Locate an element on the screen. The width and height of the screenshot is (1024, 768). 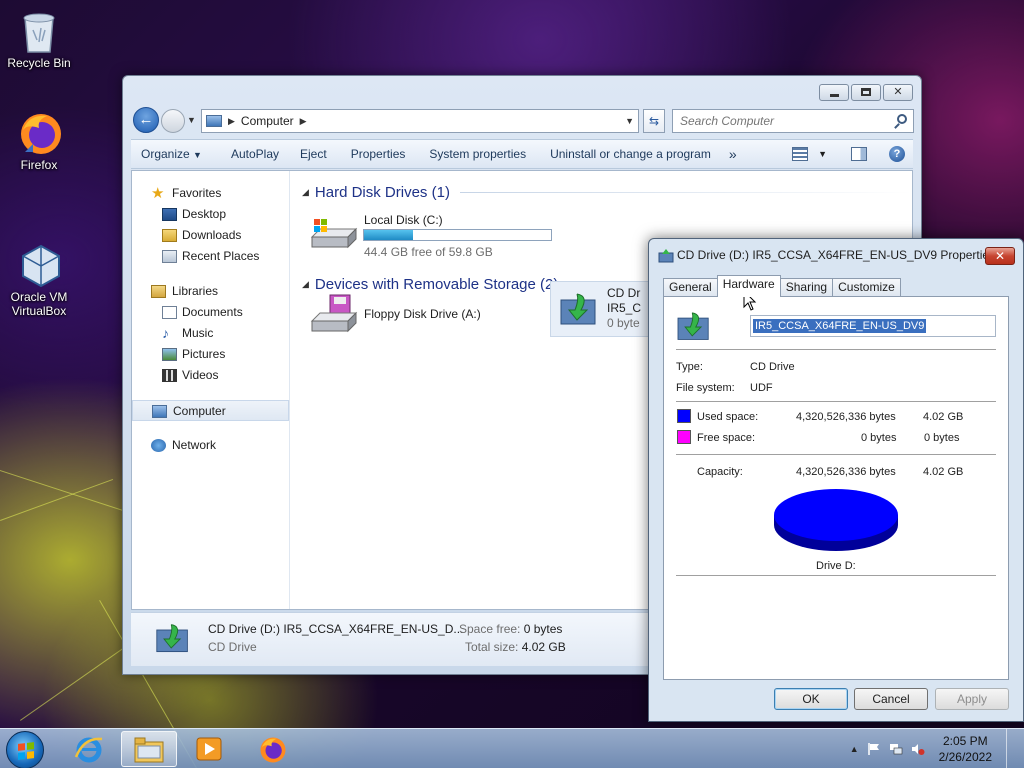
back-arrow-icon: ← is located at coordinates (146, 119).